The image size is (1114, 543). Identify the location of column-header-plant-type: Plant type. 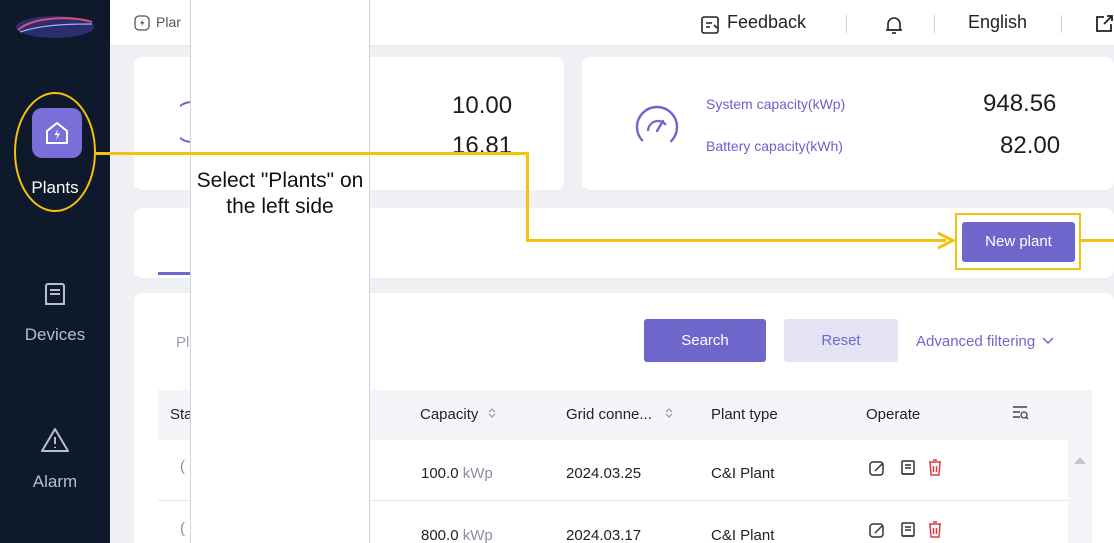
(744, 414).